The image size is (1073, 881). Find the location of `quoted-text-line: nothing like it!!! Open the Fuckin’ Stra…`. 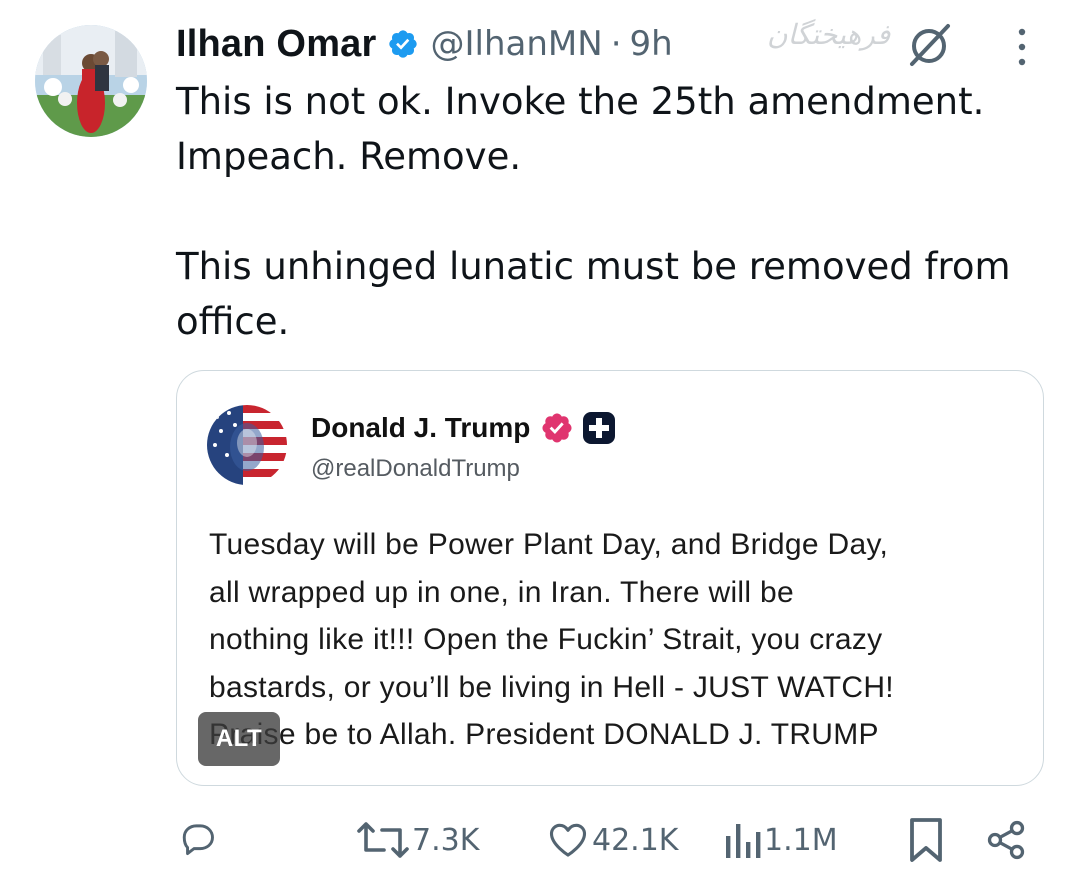

quoted-text-line: nothing like it!!! Open the Fuckin’ Stra… is located at coordinates (546, 639).